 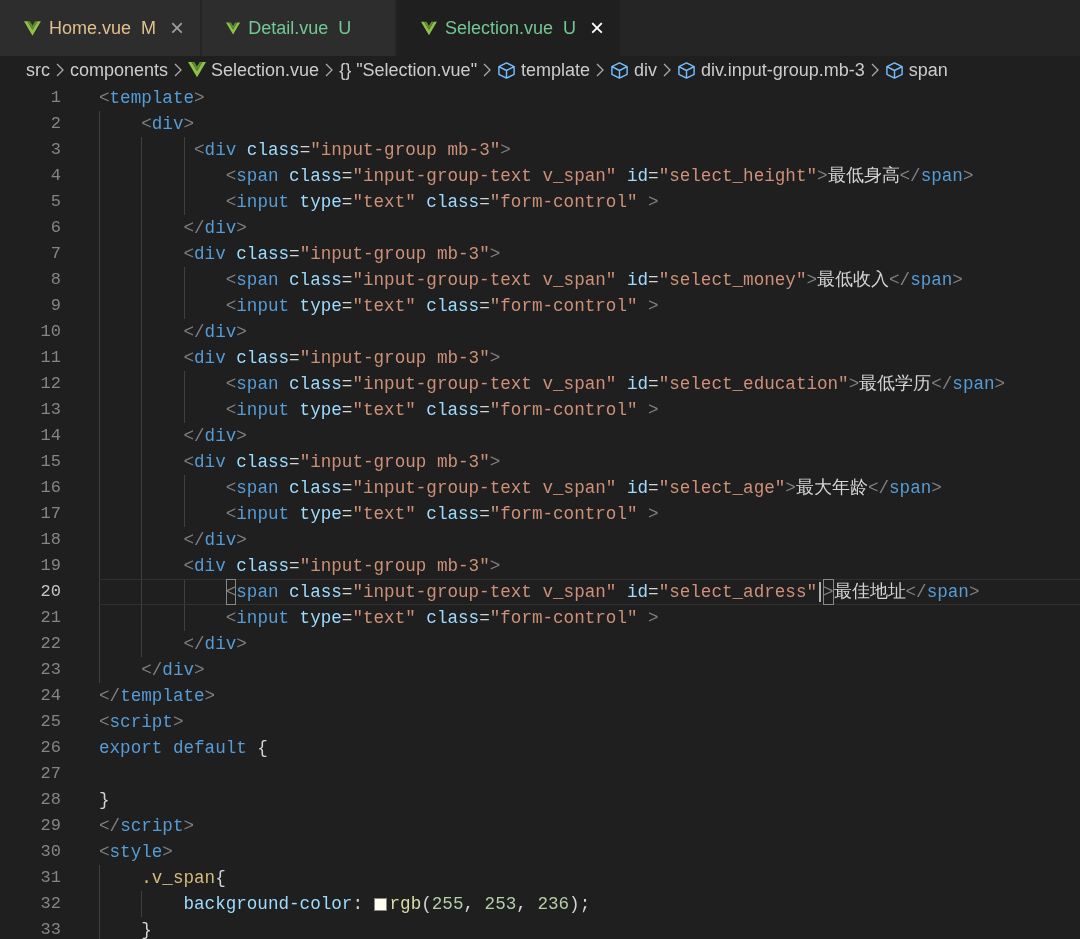 What do you see at coordinates (869, 592) in the screenshot?
I see `code-token: 最佳地址` at bounding box center [869, 592].